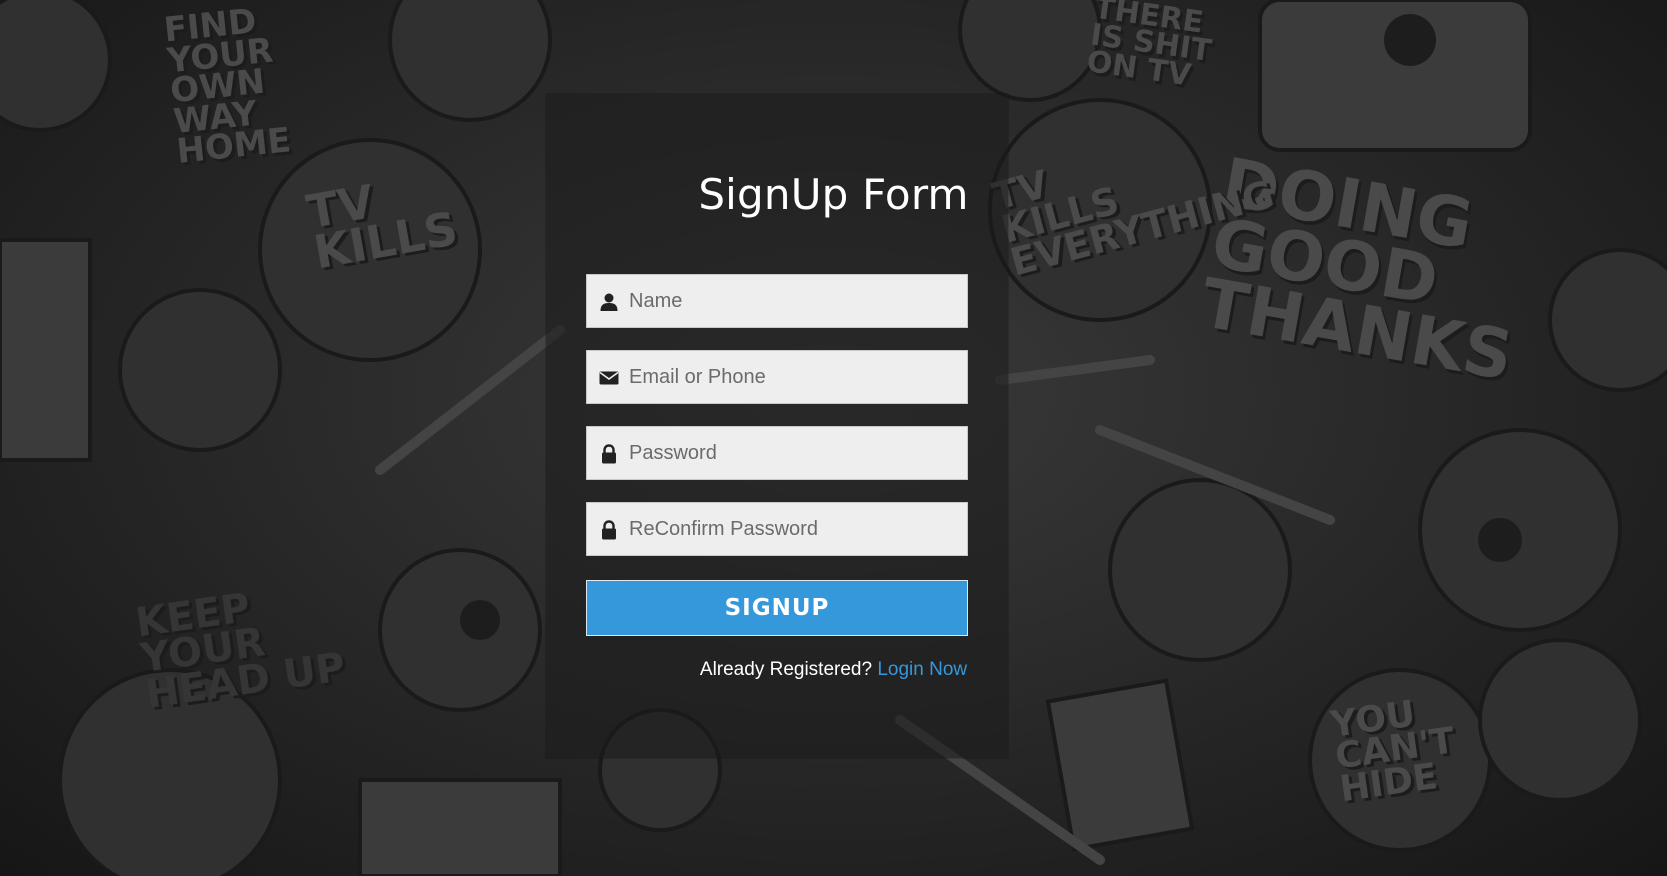 This screenshot has width=1667, height=876. I want to click on already-registered-text: Already Registered?, so click(786, 669).